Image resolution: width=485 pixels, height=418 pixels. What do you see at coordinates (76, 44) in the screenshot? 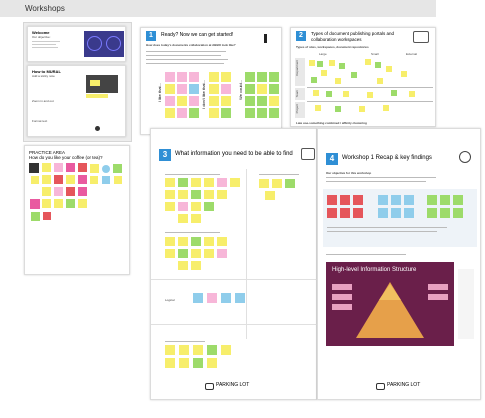
I see `welcome-frame: Welcome Our objective:` at bounding box center [76, 44].